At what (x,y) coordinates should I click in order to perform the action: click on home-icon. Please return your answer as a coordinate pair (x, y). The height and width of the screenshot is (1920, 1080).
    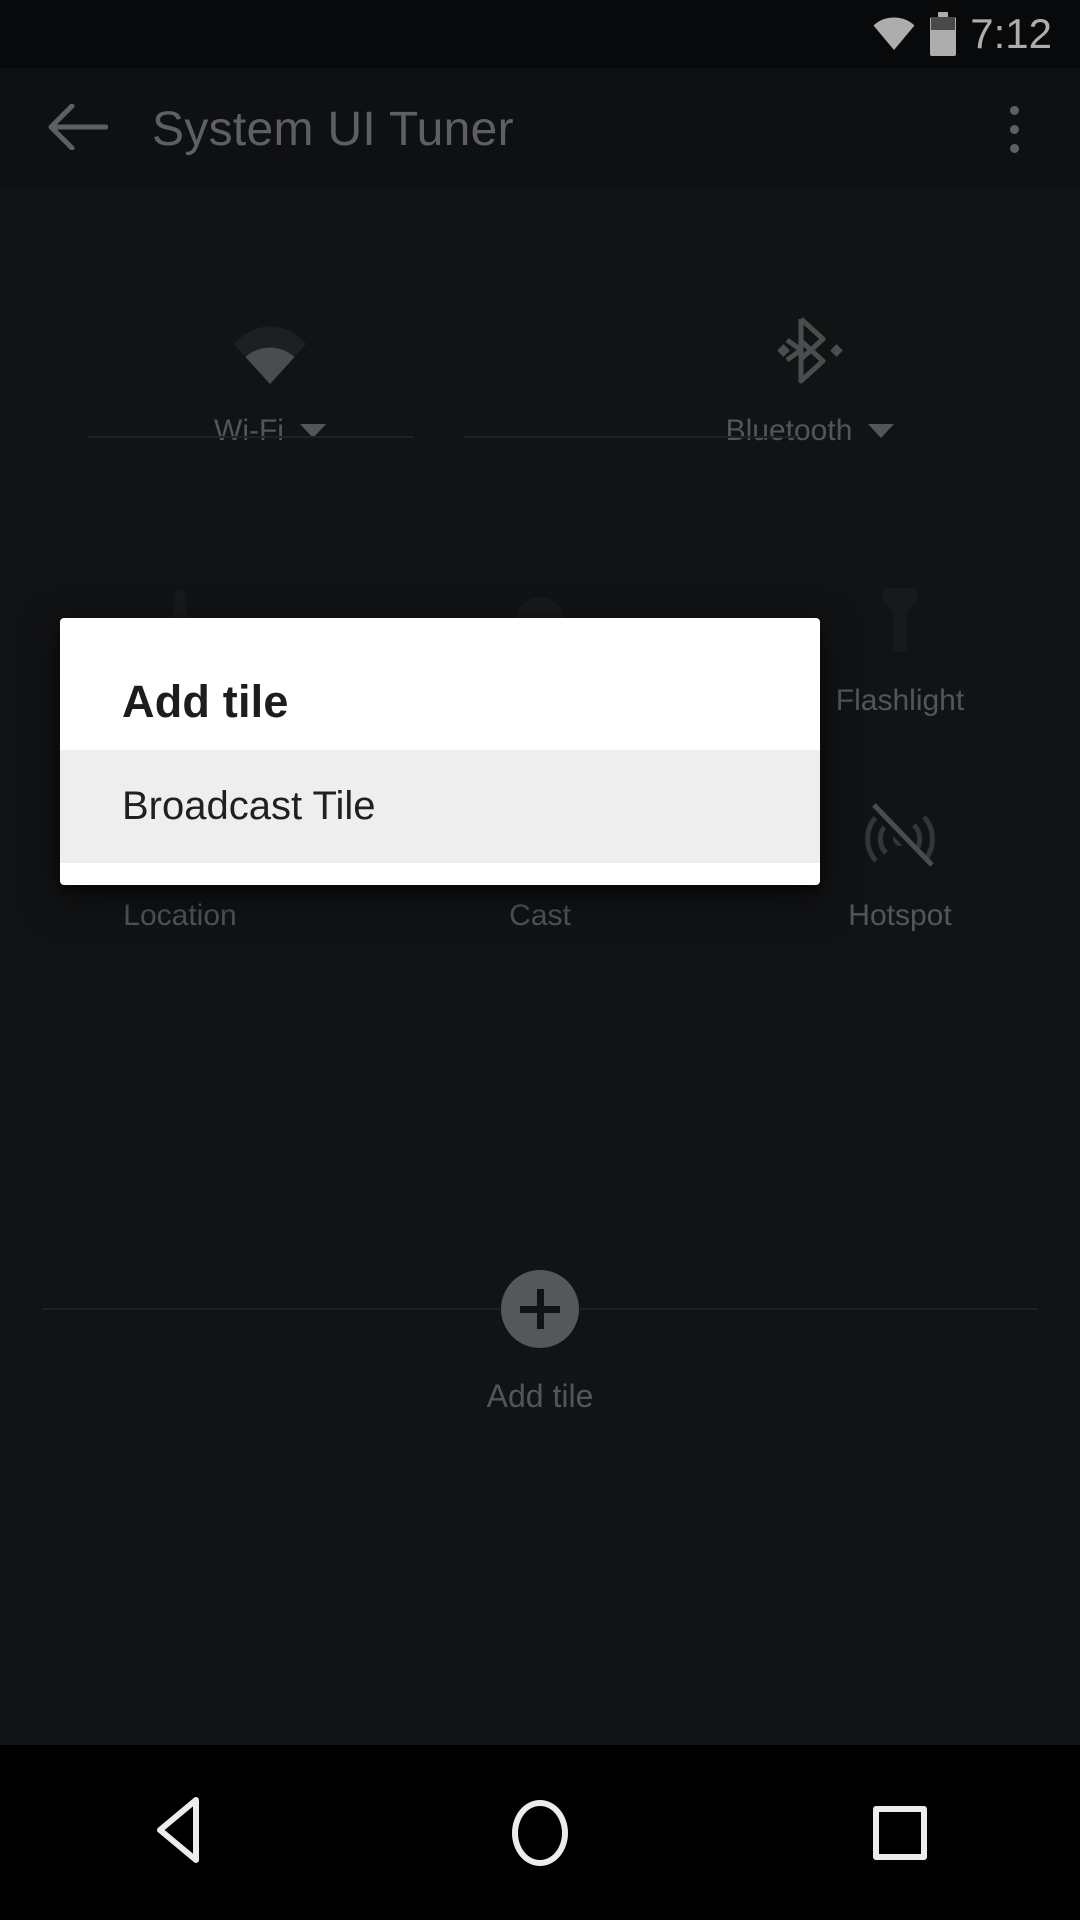
    Looking at the image, I should click on (540, 1832).